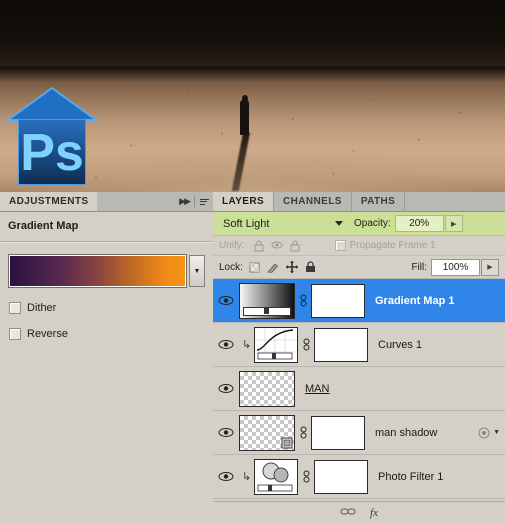 The width and height of the screenshot is (505, 524). Describe the element at coordinates (282, 267) in the screenshot. I see `lock-icons` at that location.